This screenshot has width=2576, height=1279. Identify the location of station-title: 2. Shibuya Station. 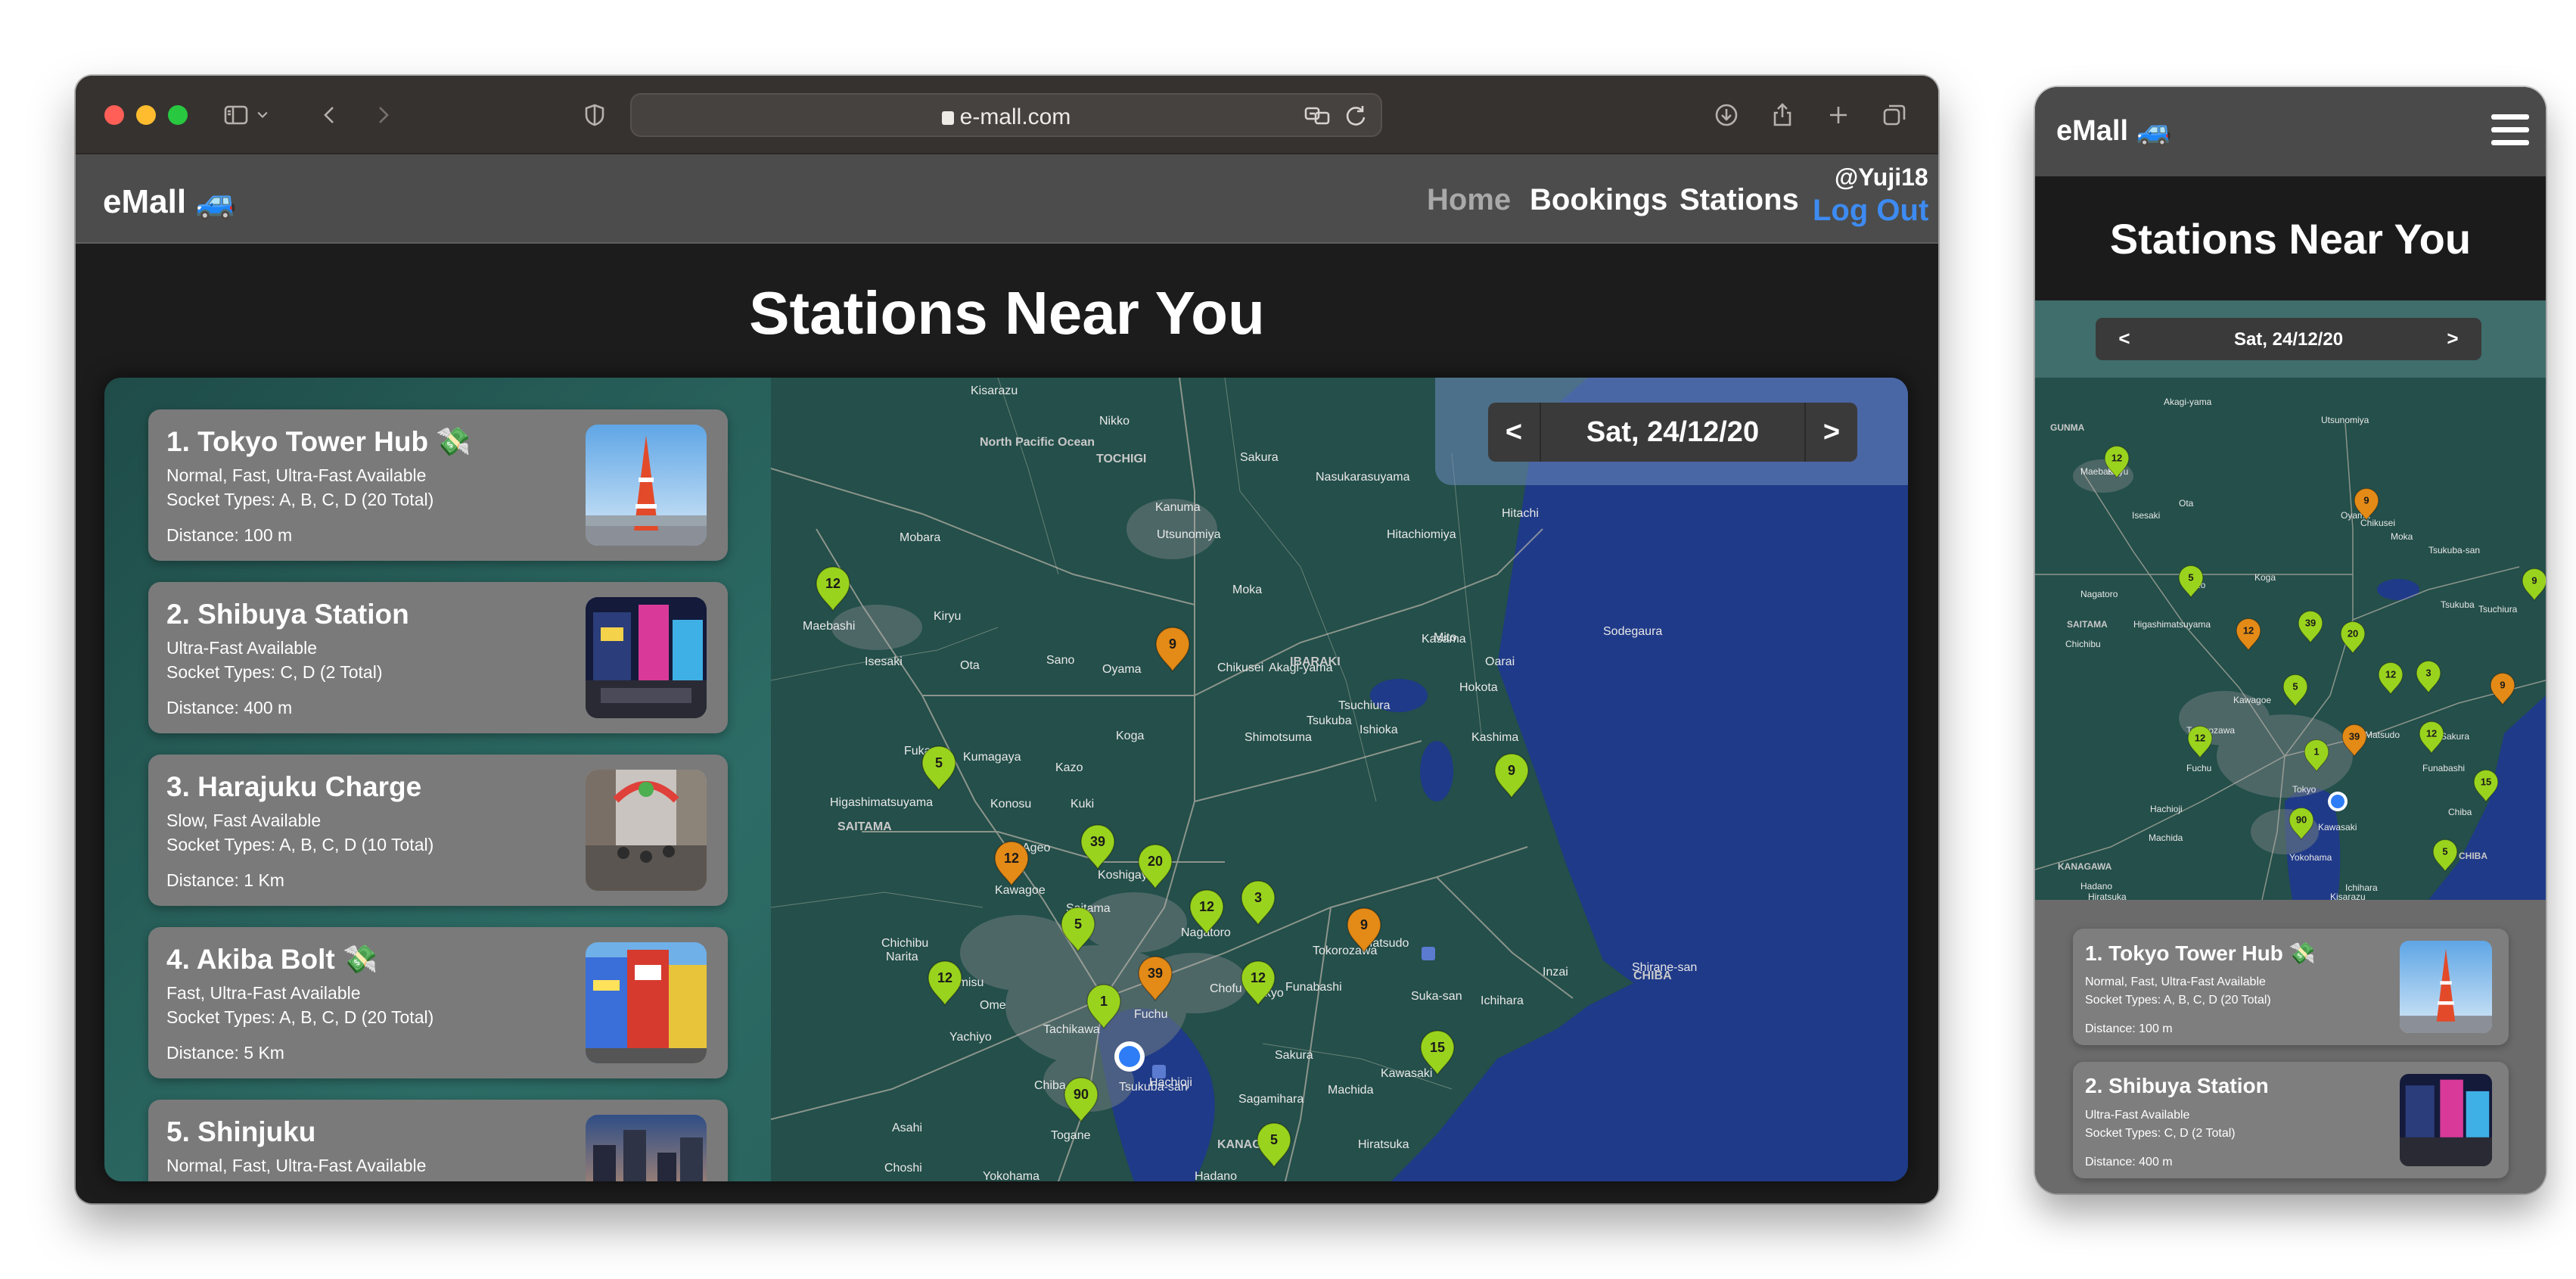
(2177, 1085).